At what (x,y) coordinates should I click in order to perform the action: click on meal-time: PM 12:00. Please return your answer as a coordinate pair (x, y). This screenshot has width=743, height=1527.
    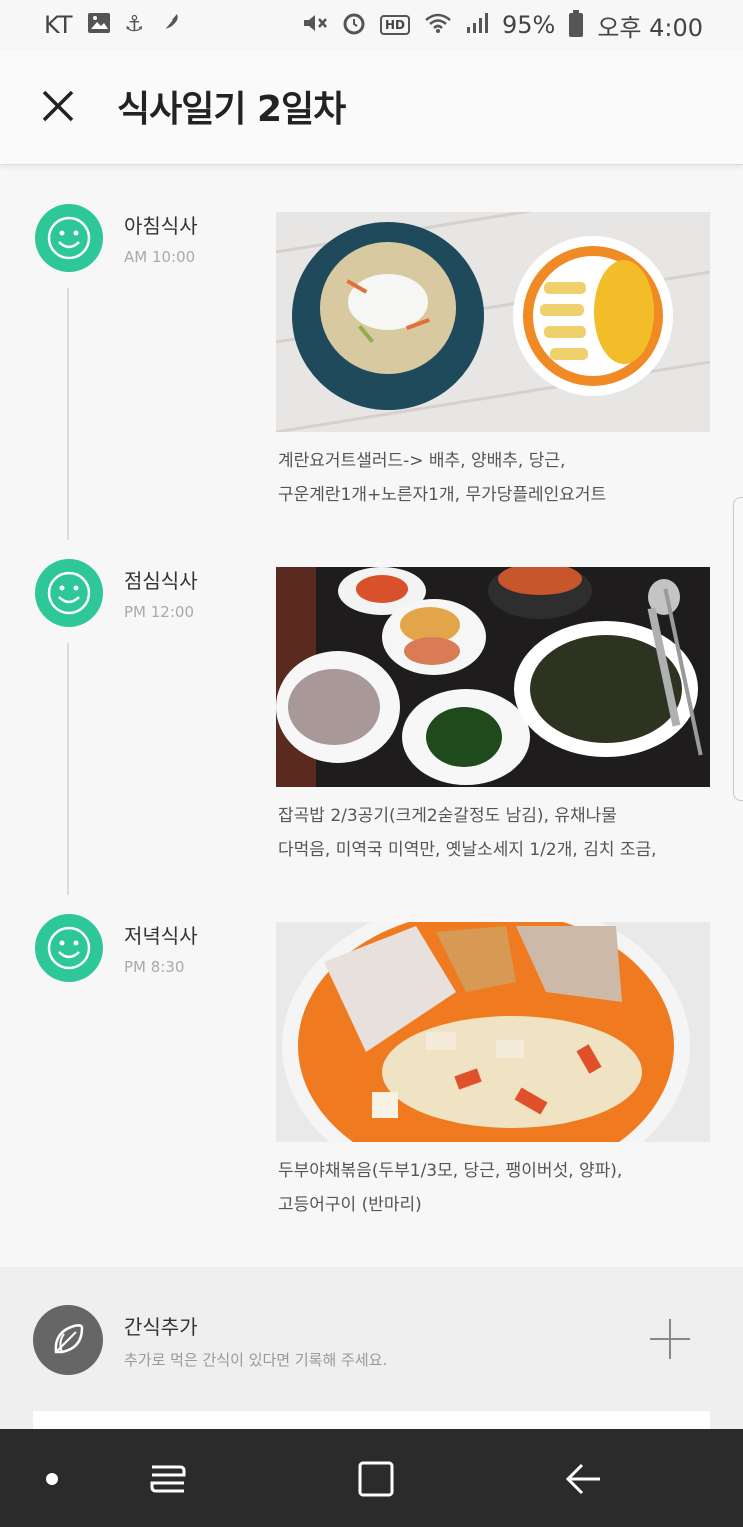
    Looking at the image, I should click on (159, 612).